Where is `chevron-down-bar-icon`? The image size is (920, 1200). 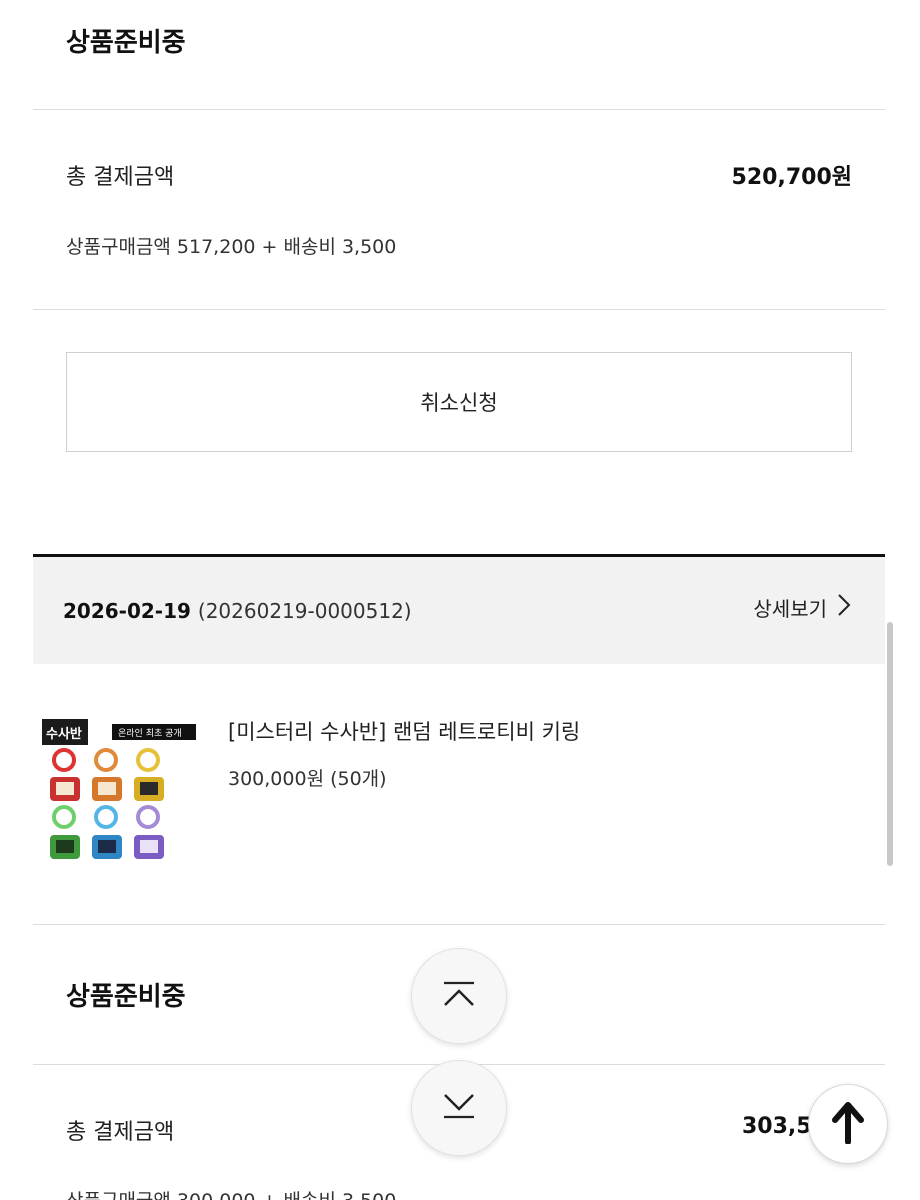
chevron-down-bar-icon is located at coordinates (459, 1108).